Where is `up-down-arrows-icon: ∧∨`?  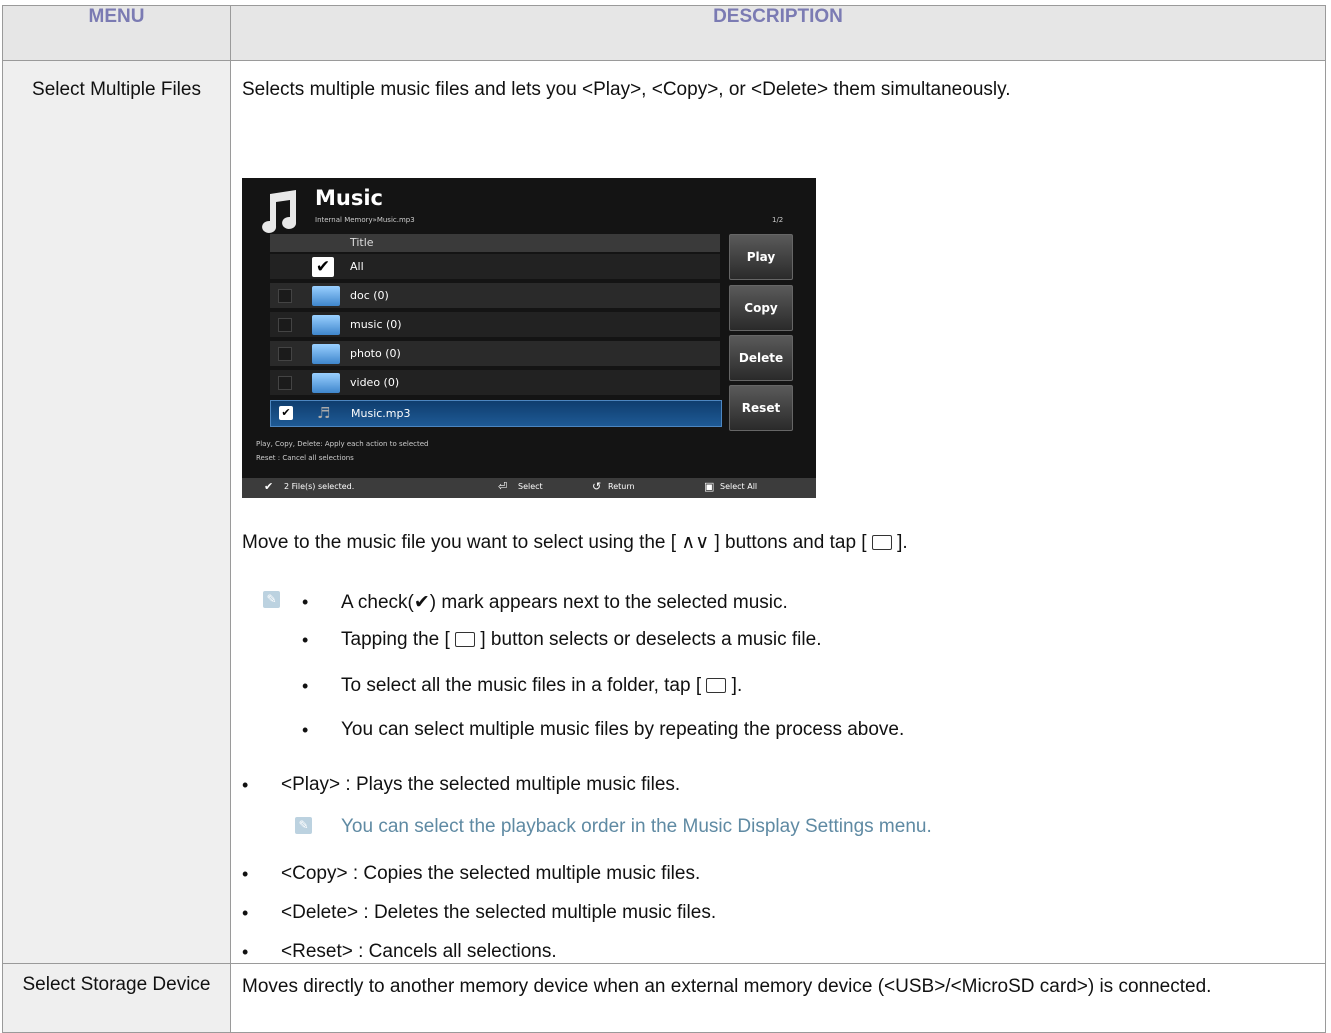
up-down-arrows-icon: ∧∨ is located at coordinates (695, 542).